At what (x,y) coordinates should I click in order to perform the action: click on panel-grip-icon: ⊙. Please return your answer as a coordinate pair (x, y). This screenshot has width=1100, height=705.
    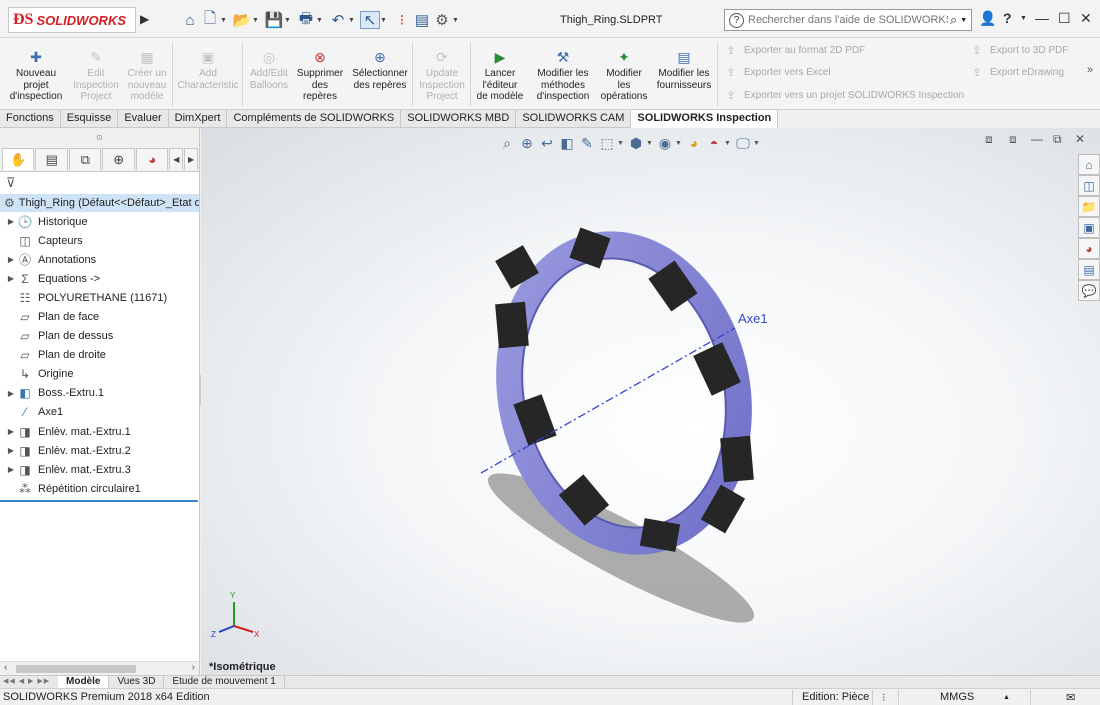
    Looking at the image, I should click on (99, 138).